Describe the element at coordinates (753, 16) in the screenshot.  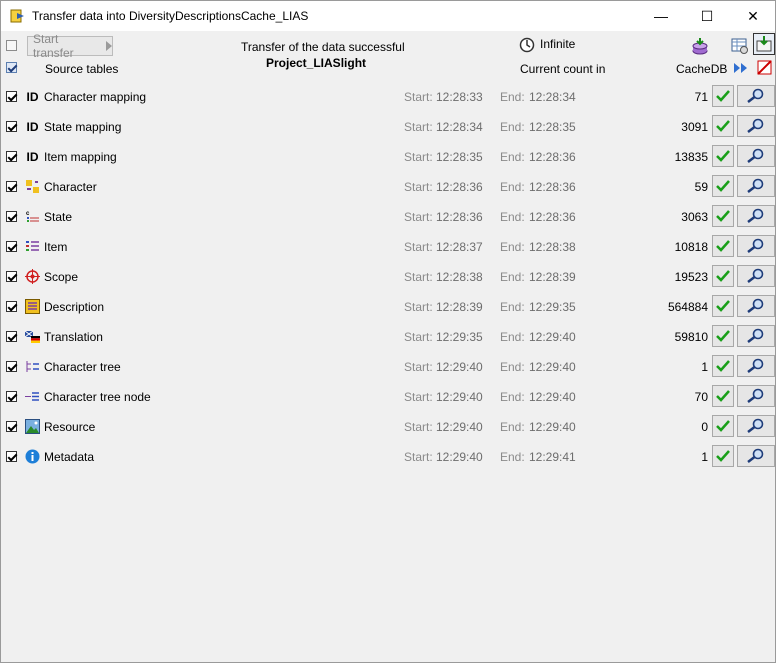
I see `close-button: ✕` at that location.